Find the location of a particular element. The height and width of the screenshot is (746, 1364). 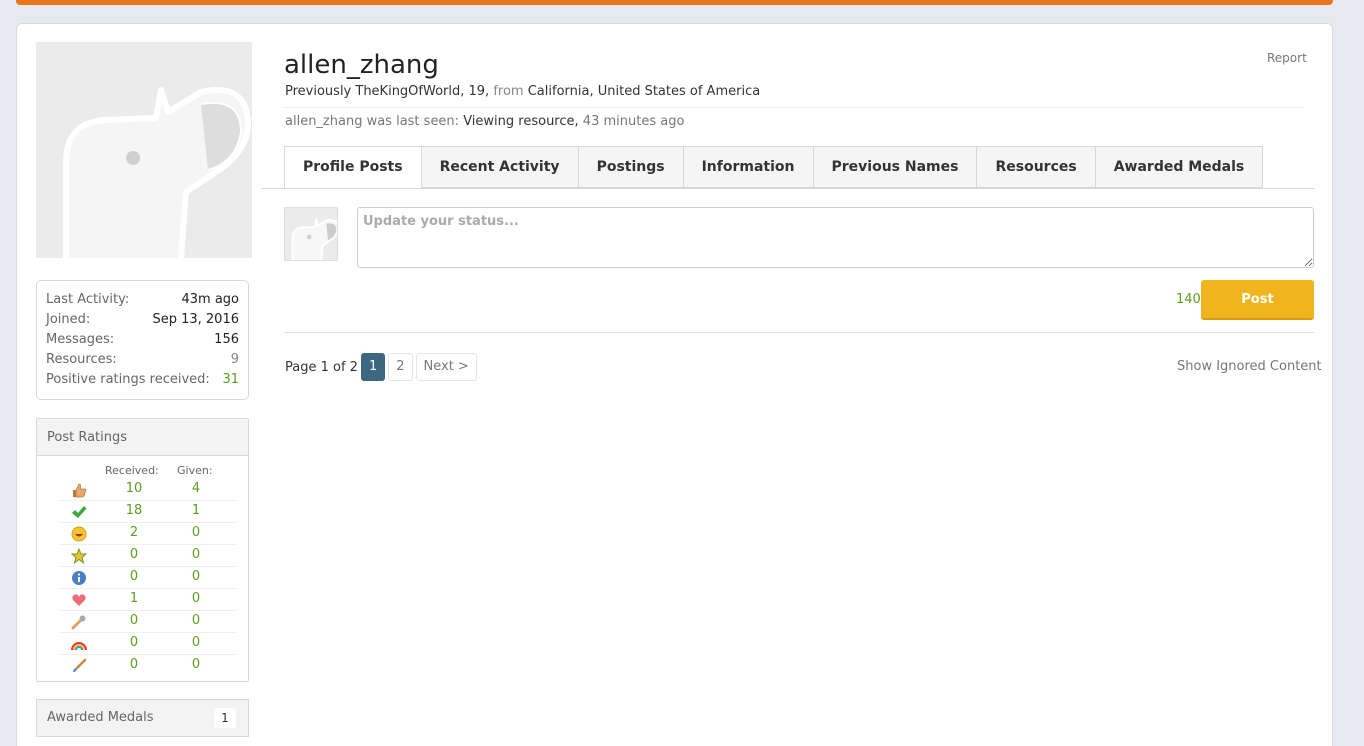

rating-row: 10 4 is located at coordinates (148, 490).